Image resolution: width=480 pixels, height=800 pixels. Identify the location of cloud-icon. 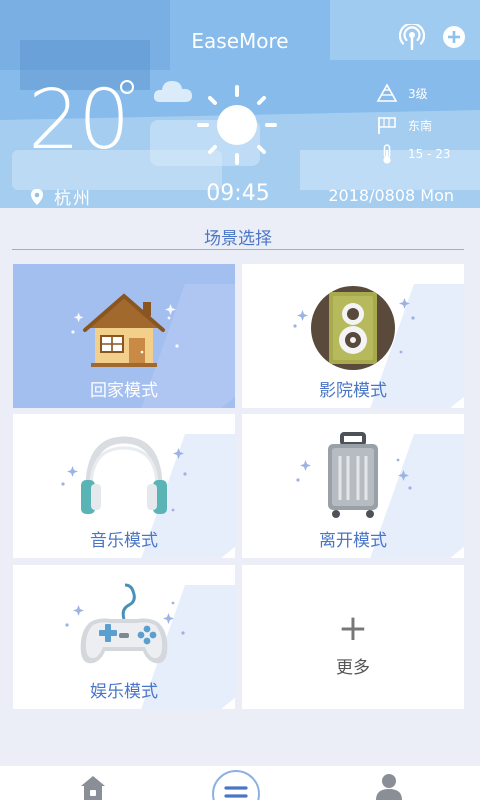
(172, 91).